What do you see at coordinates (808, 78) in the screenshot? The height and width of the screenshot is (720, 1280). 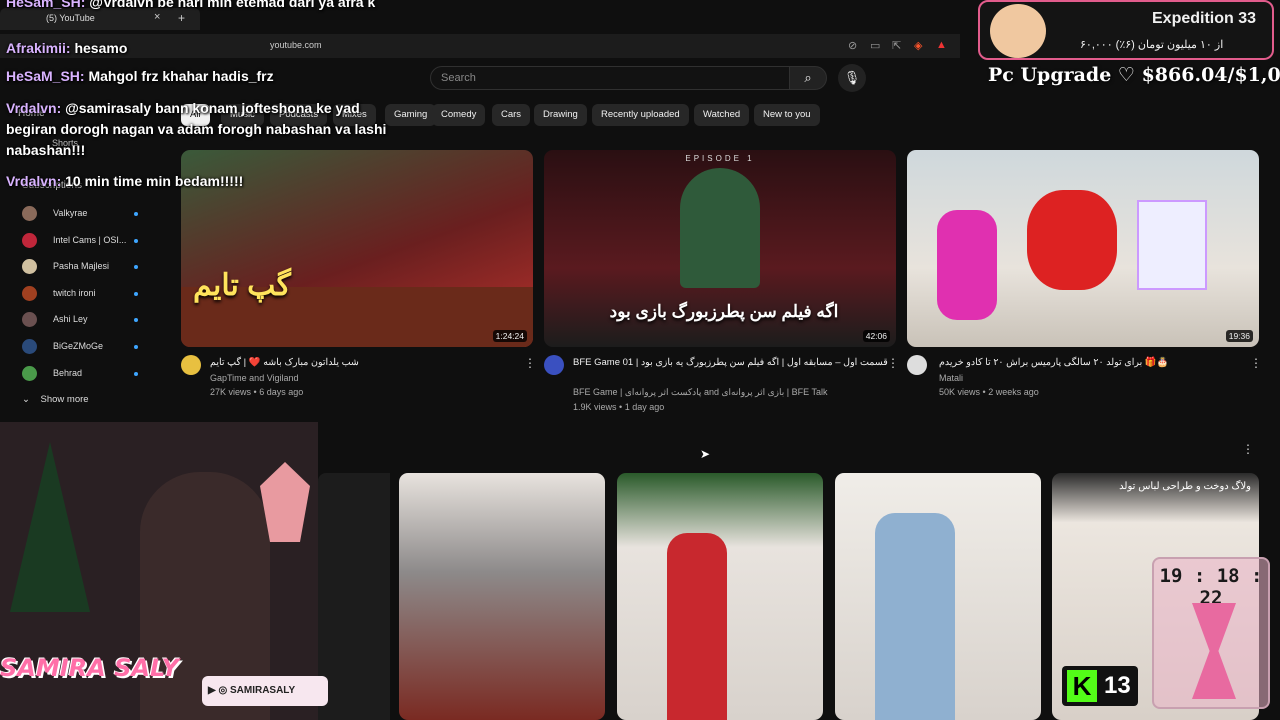 I see `search-icon: ⌕` at bounding box center [808, 78].